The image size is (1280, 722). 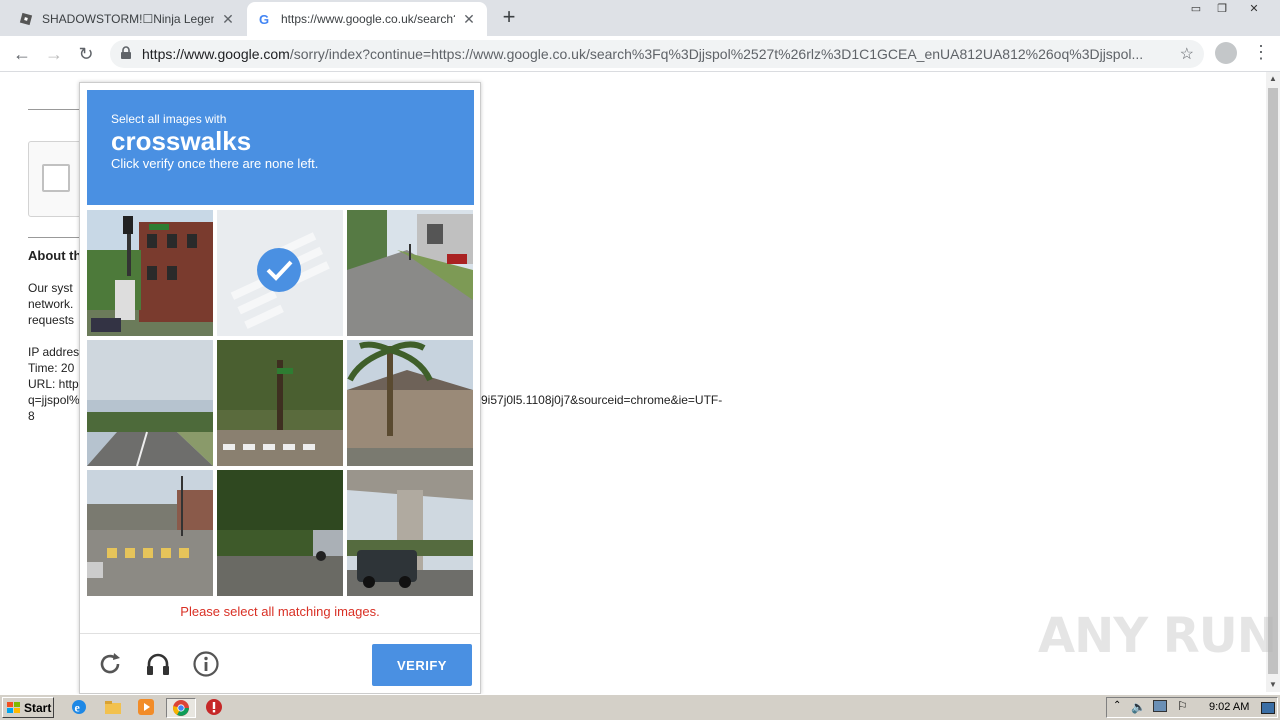 What do you see at coordinates (1138, 707) in the screenshot?
I see `volume-icon: 🔈` at bounding box center [1138, 707].